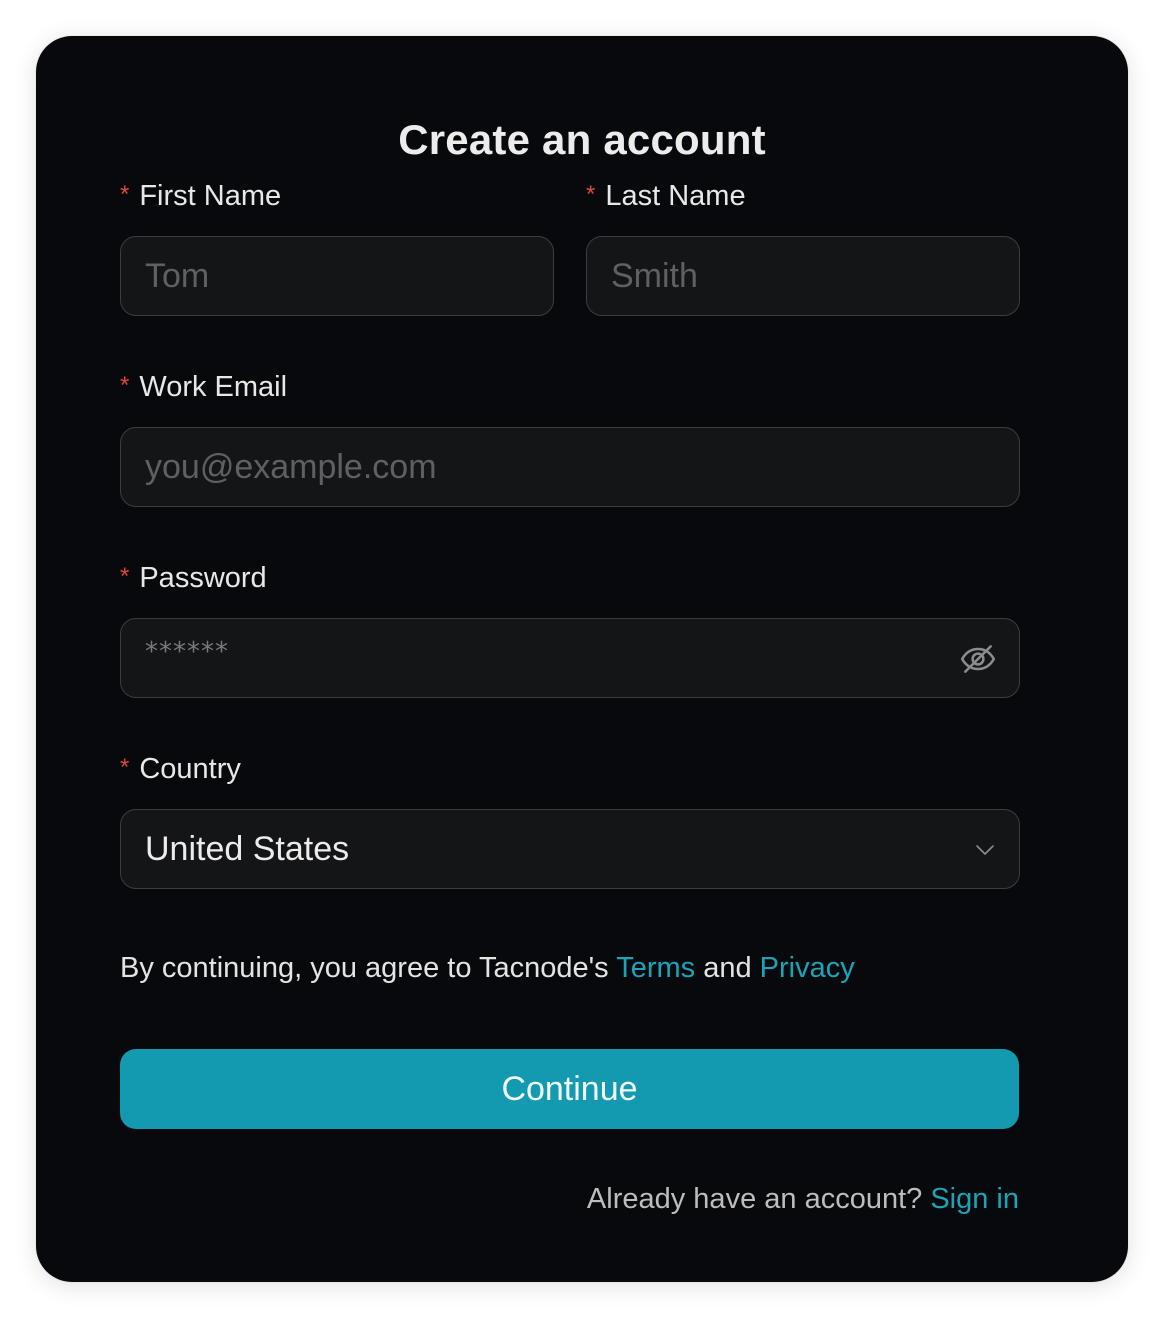  I want to click on signin-link: Sign in, so click(974, 1199).